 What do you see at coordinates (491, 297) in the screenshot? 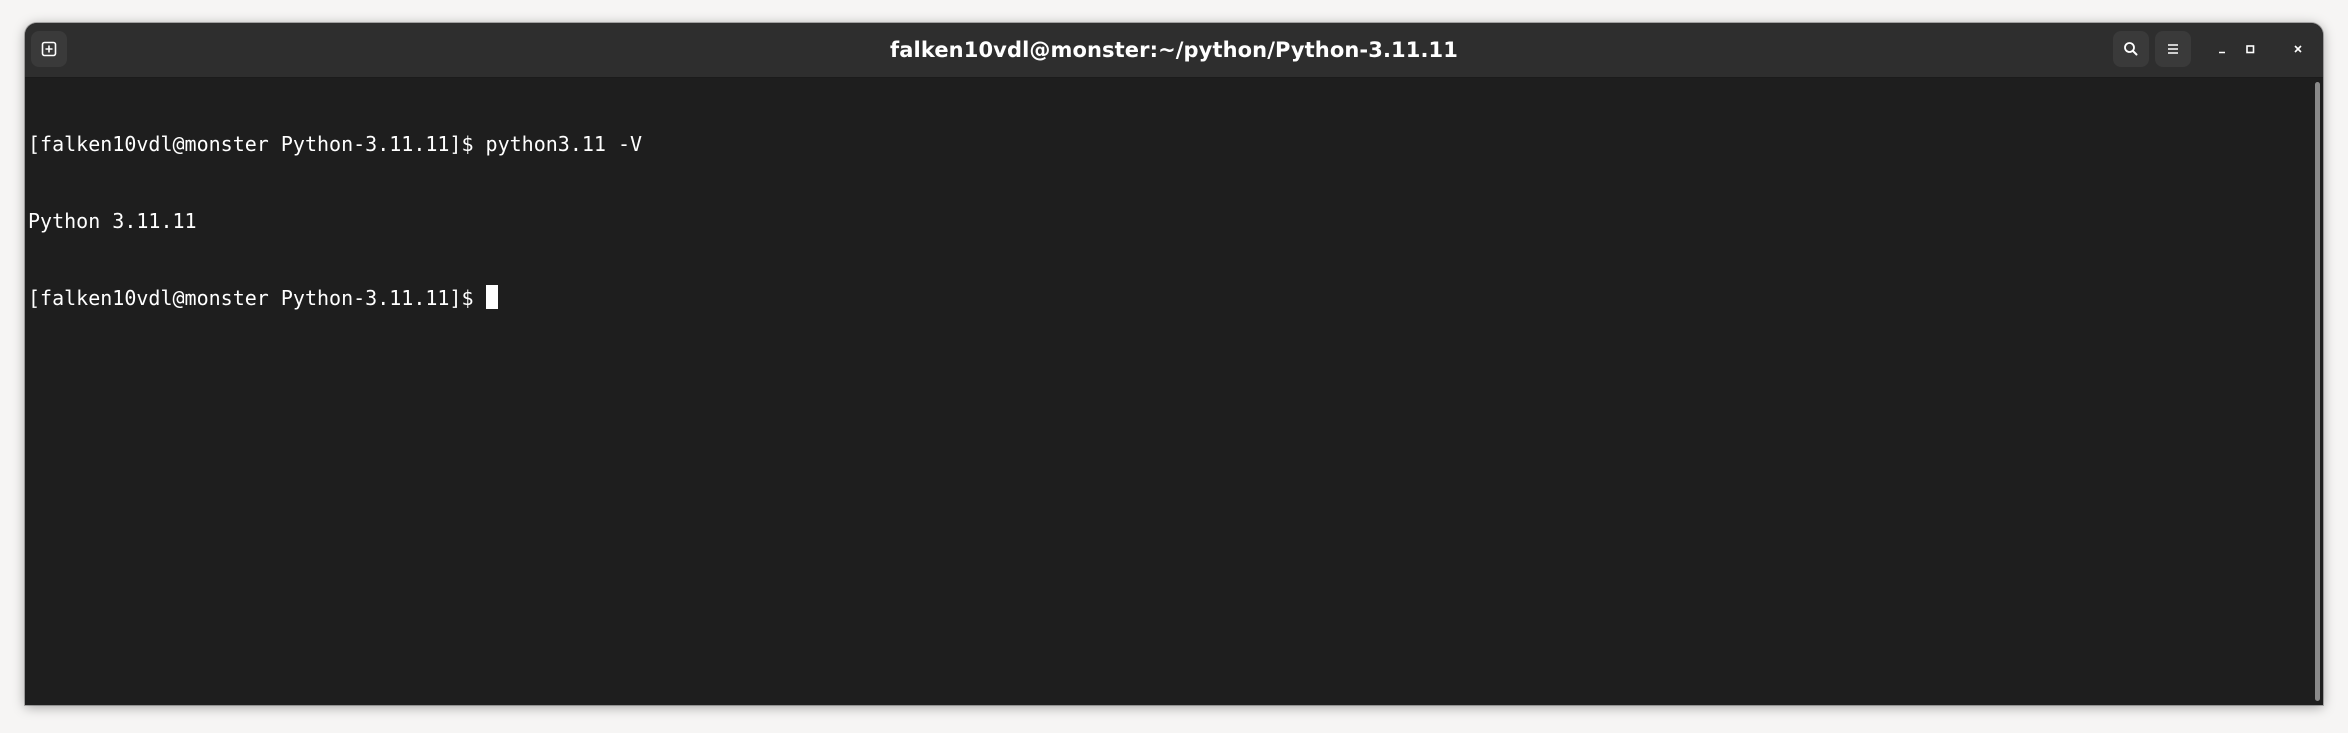
I see `text-cursor` at bounding box center [491, 297].